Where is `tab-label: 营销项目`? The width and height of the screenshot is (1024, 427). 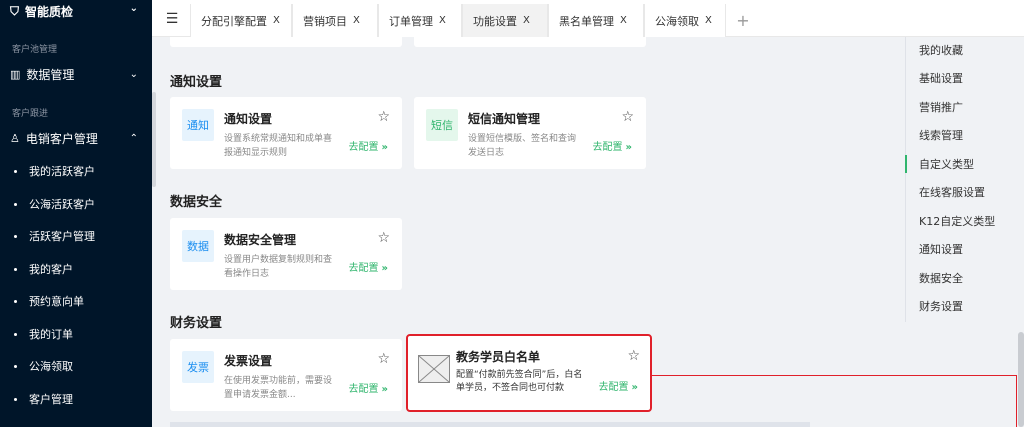
tab-label: 营销项目 is located at coordinates (325, 21).